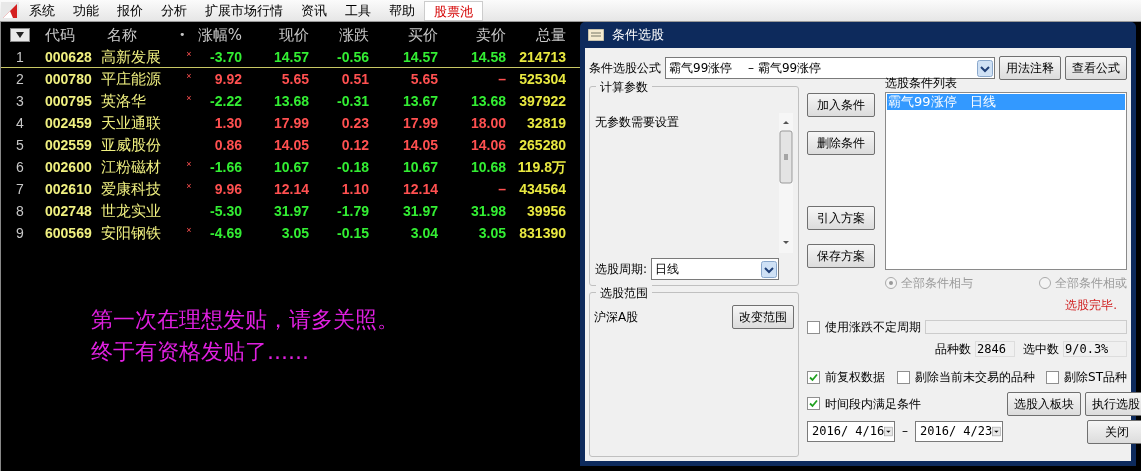 The image size is (1141, 471). Describe the element at coordinates (294, 35) in the screenshot. I see `column-header: 现价` at that location.